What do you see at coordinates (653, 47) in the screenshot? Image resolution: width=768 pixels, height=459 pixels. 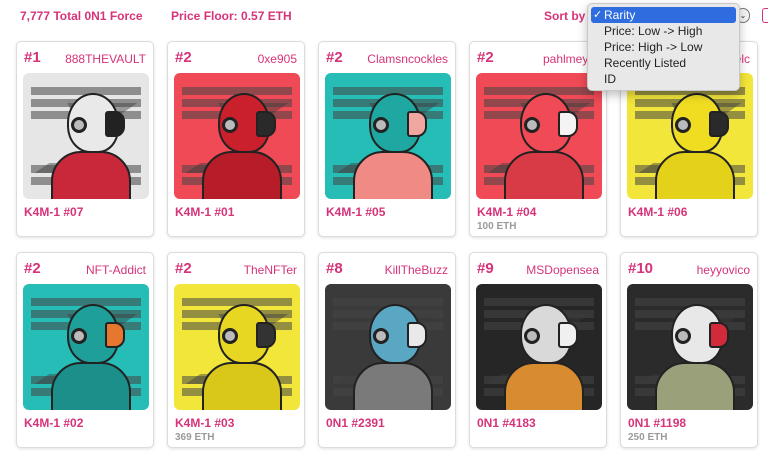 I see `sort-option-label: Price: High -> Low` at bounding box center [653, 47].